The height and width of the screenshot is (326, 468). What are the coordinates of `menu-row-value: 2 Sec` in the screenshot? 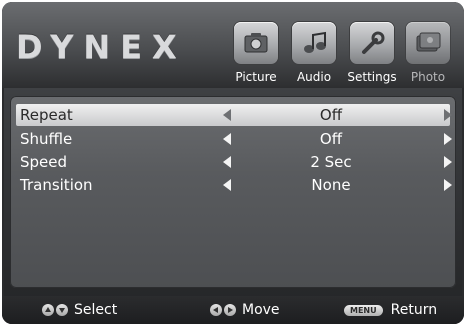 It's located at (331, 162).